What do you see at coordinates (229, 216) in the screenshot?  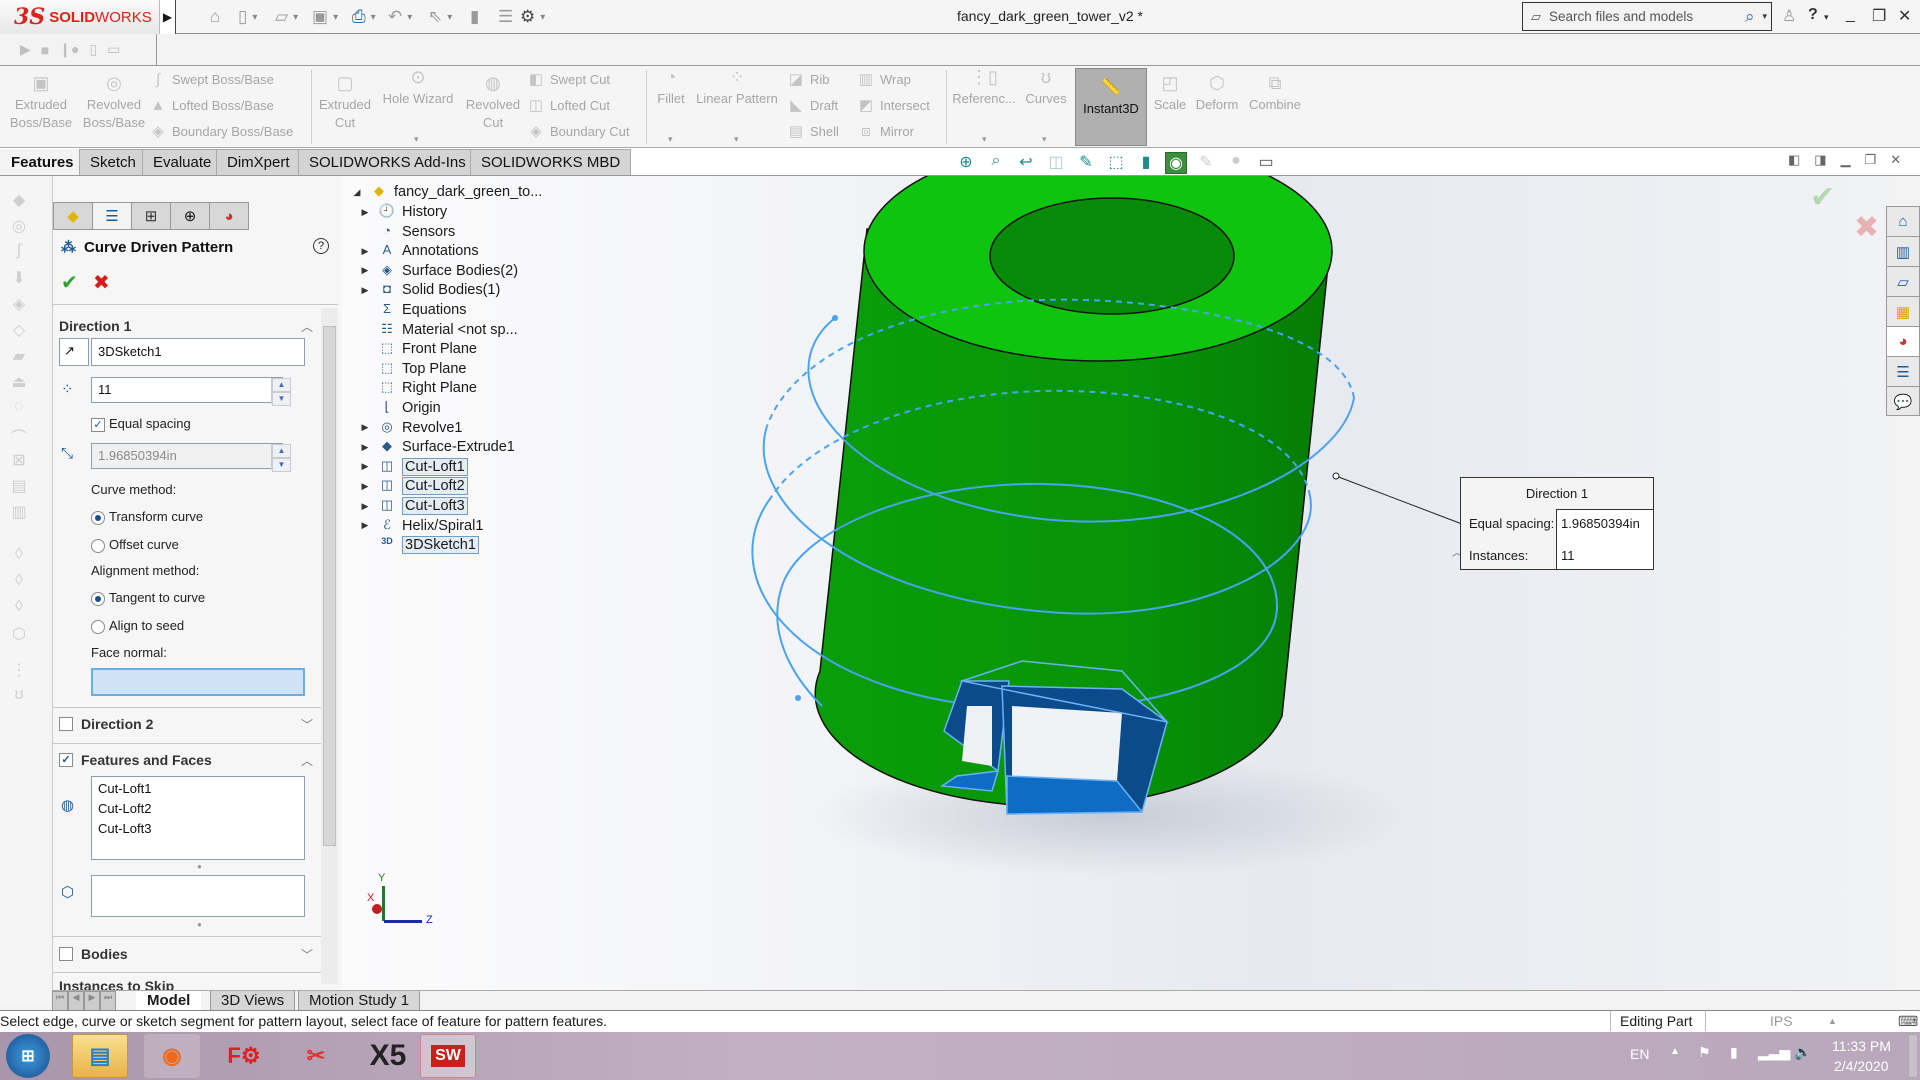 I see `displaymanager-tab-icon: ◕` at bounding box center [229, 216].